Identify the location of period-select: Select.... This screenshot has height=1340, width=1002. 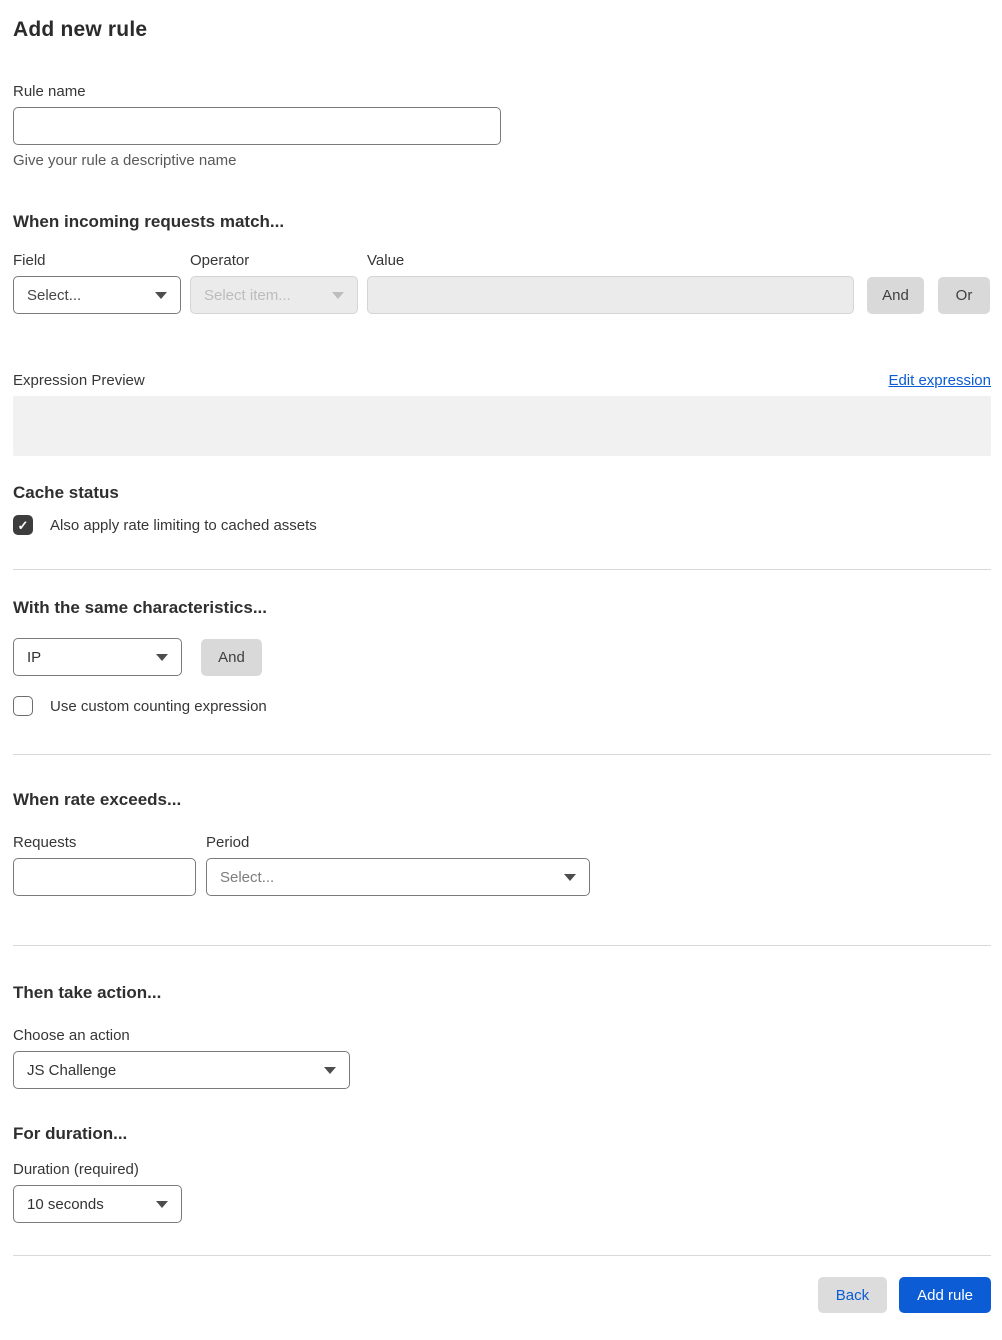
(398, 877).